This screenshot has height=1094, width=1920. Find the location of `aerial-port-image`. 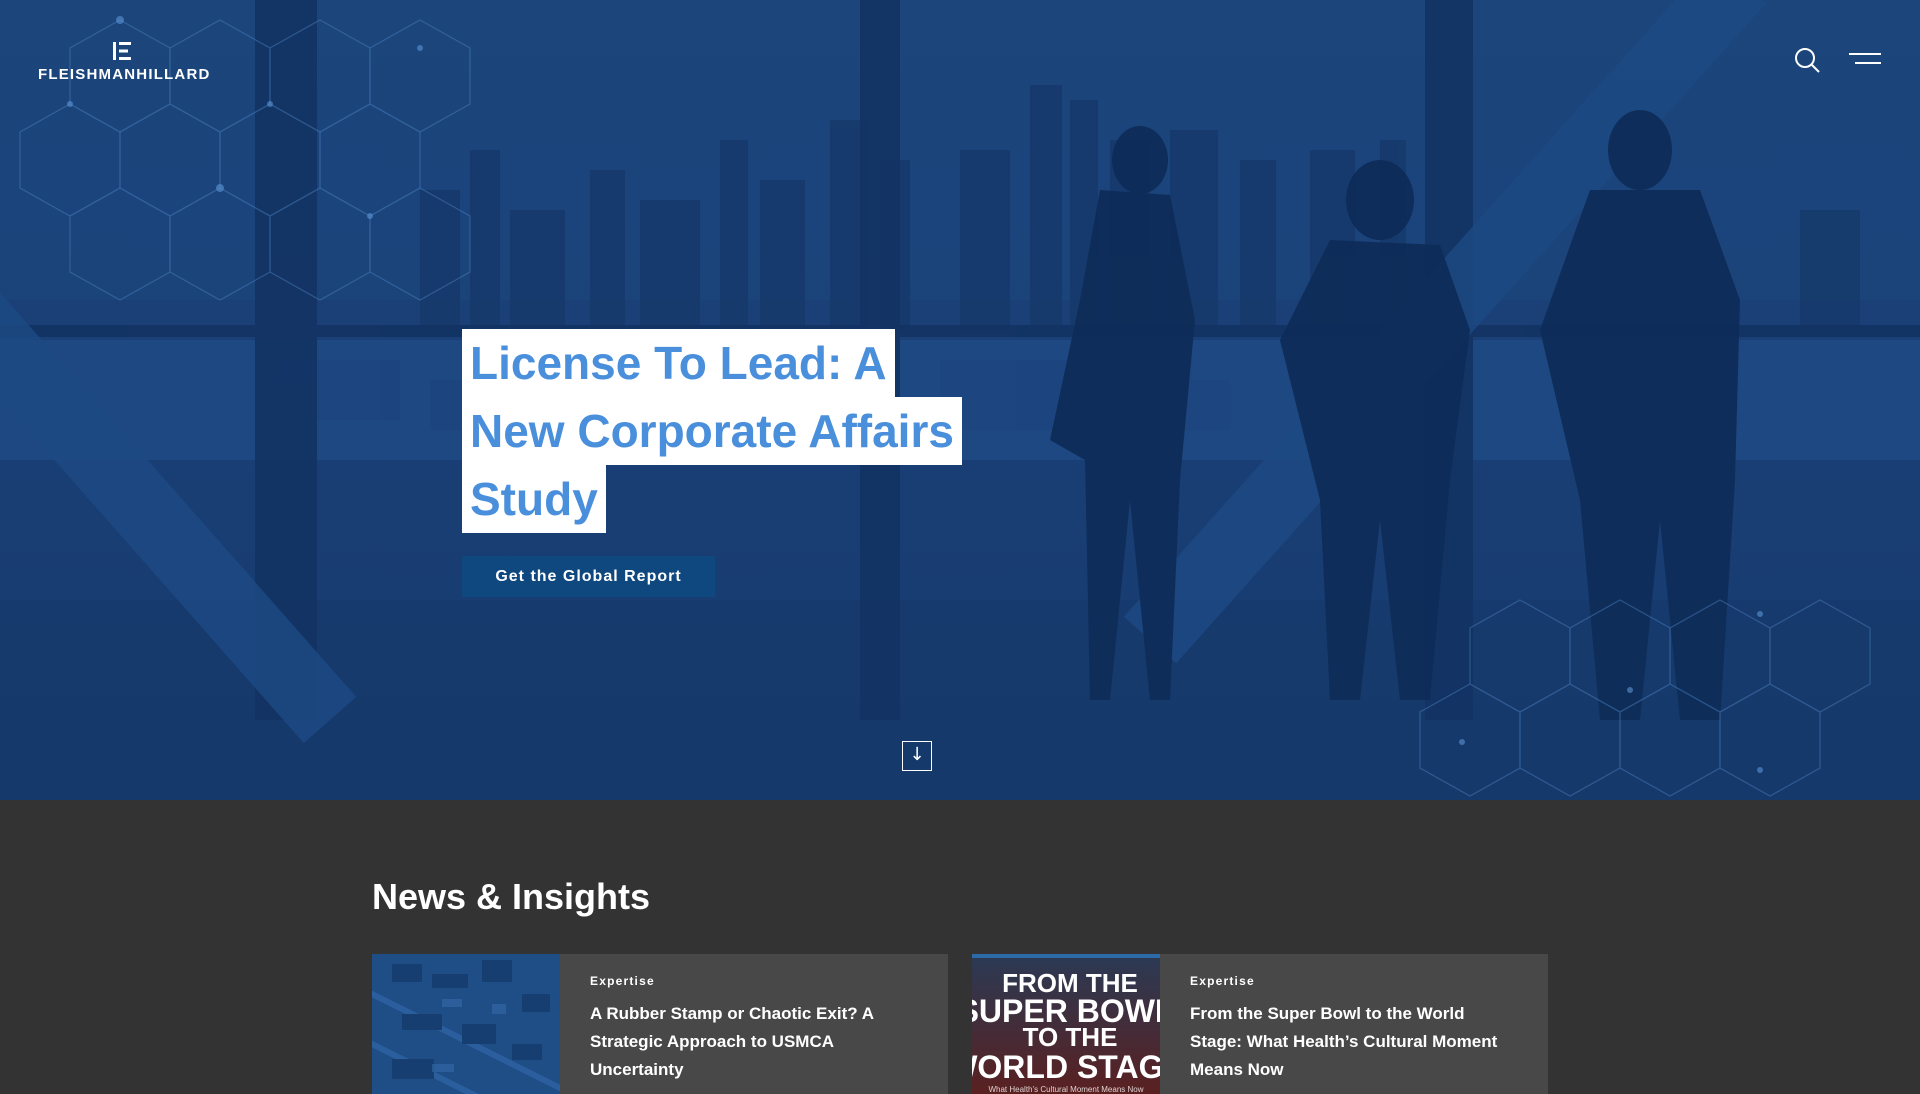

aerial-port-image is located at coordinates (466, 1024).